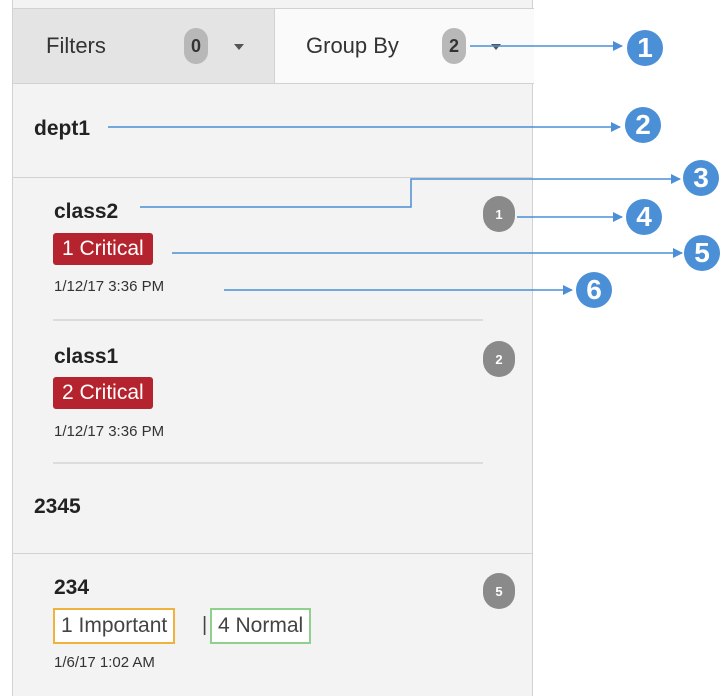 This screenshot has height=696, width=721. I want to click on callout-4: 4, so click(644, 217).